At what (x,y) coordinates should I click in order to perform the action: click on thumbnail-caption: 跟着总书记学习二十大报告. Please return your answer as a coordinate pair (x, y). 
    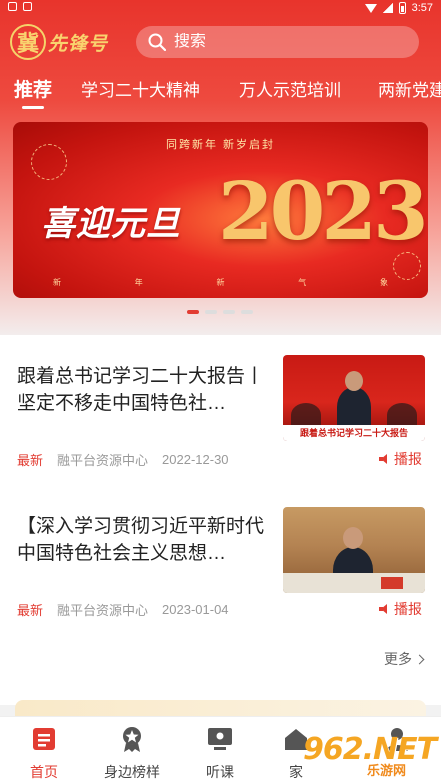
    Looking at the image, I should click on (354, 433).